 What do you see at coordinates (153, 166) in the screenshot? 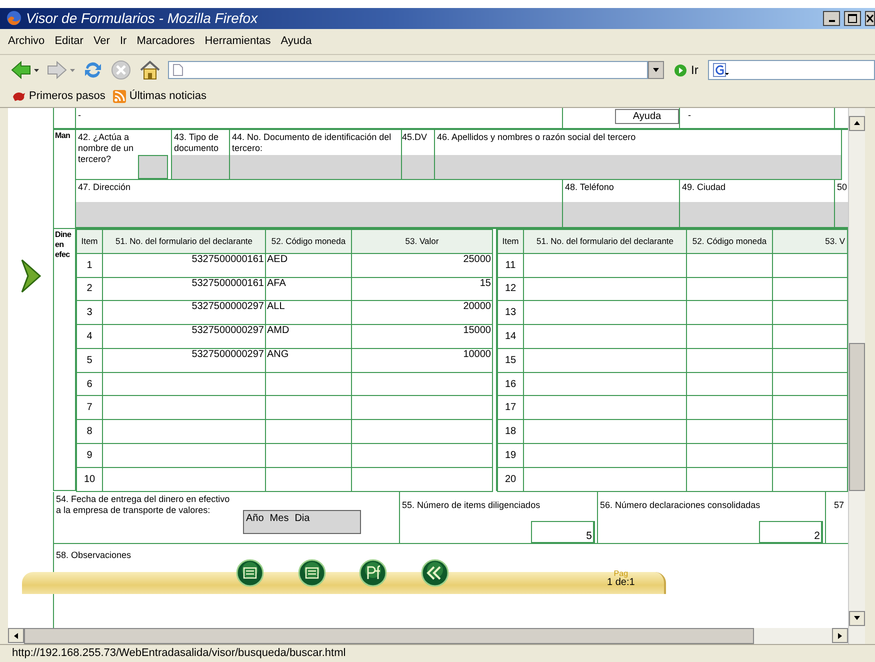
I see `answer-box` at bounding box center [153, 166].